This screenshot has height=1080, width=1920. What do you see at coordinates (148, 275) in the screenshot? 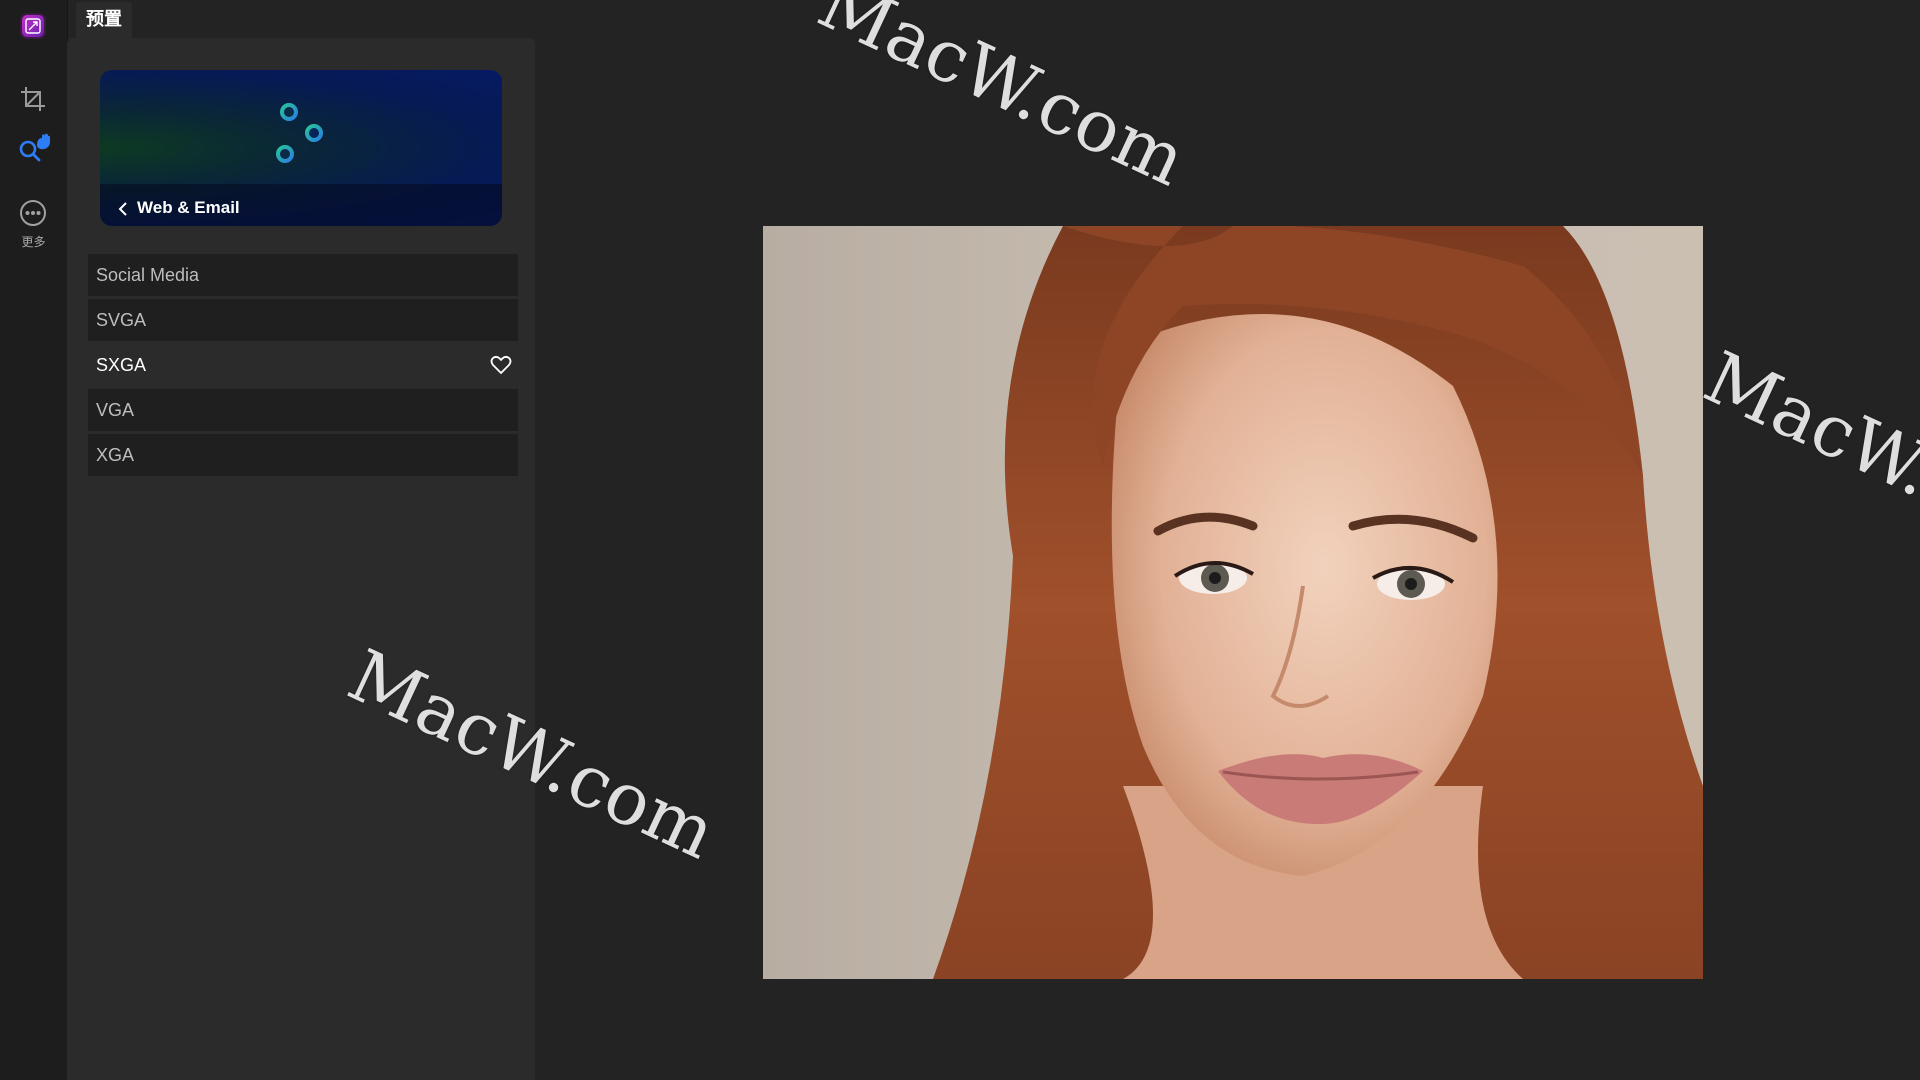
I see `preset-label: Social Media` at bounding box center [148, 275].